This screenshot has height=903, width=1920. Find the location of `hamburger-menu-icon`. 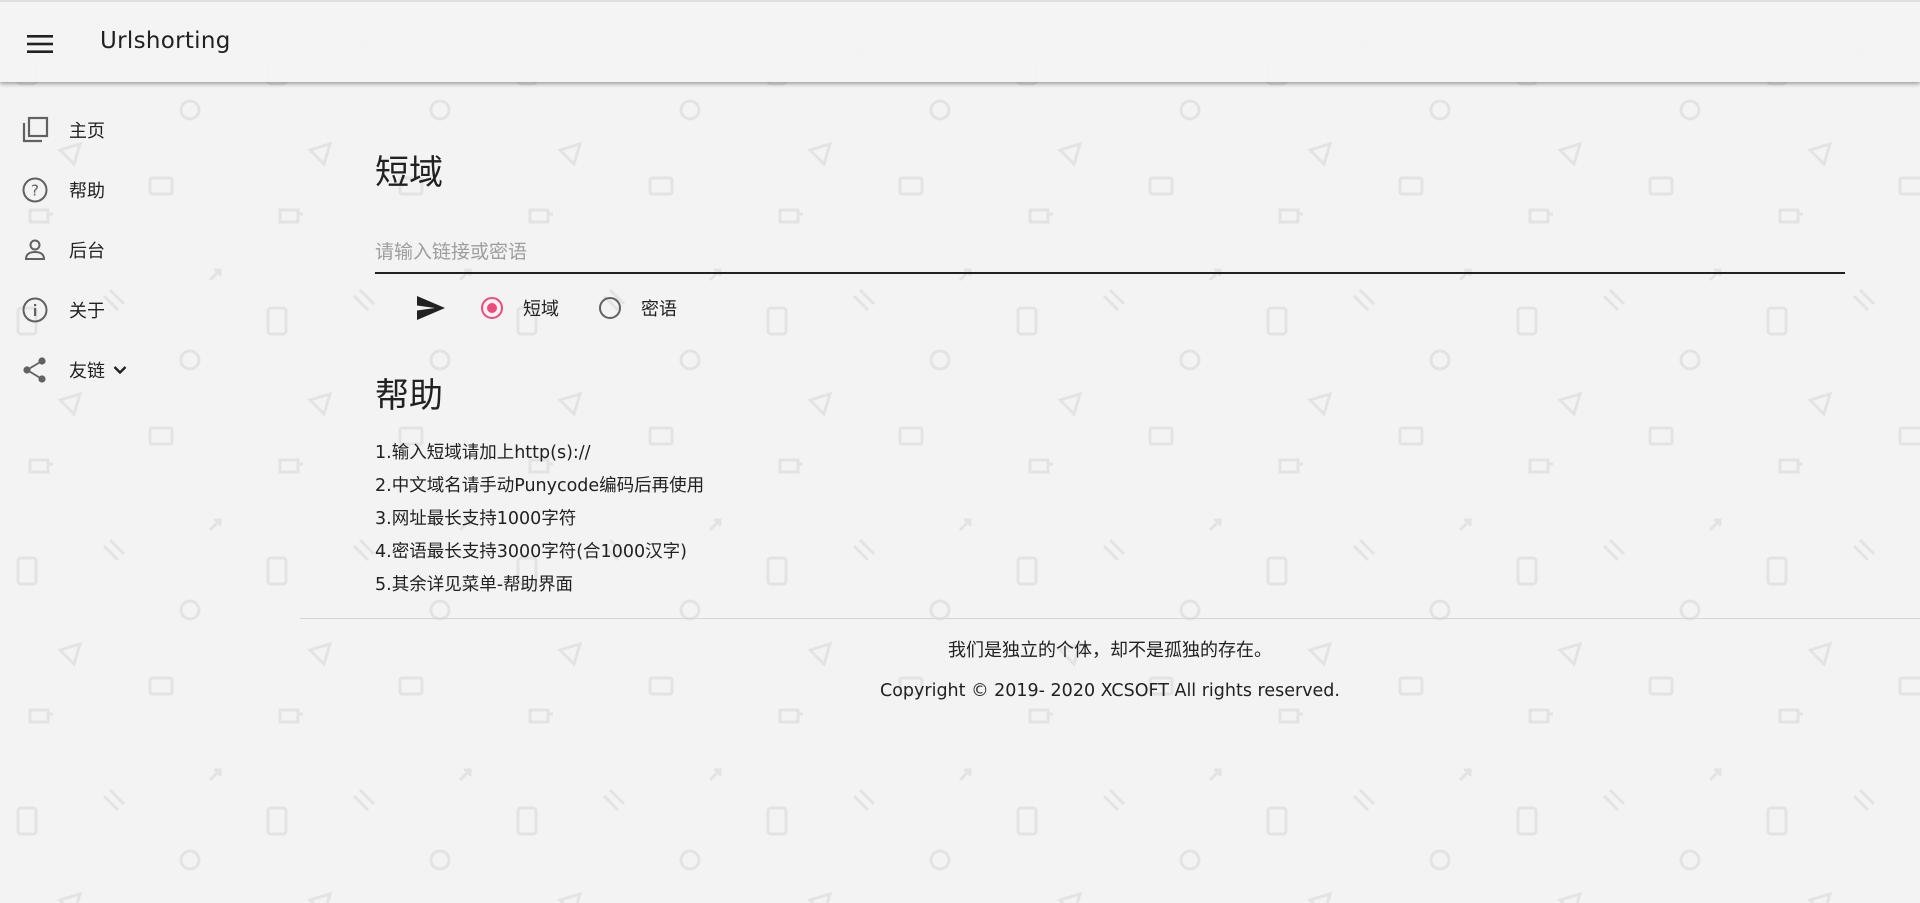

hamburger-menu-icon is located at coordinates (40, 44).